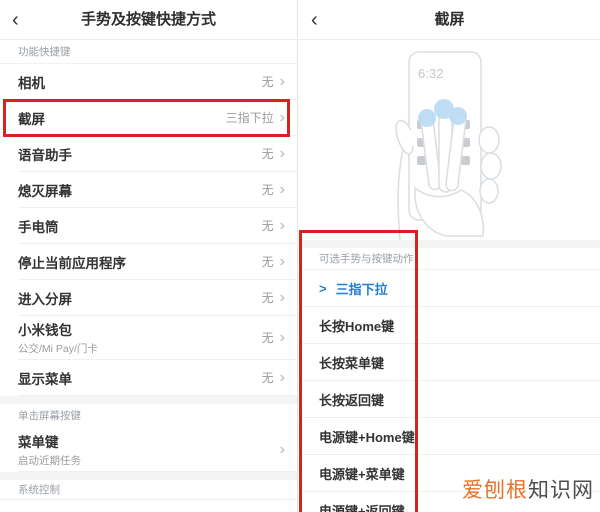 The width and height of the screenshot is (600, 512). I want to click on illustration-time: 6:32, so click(430, 73).